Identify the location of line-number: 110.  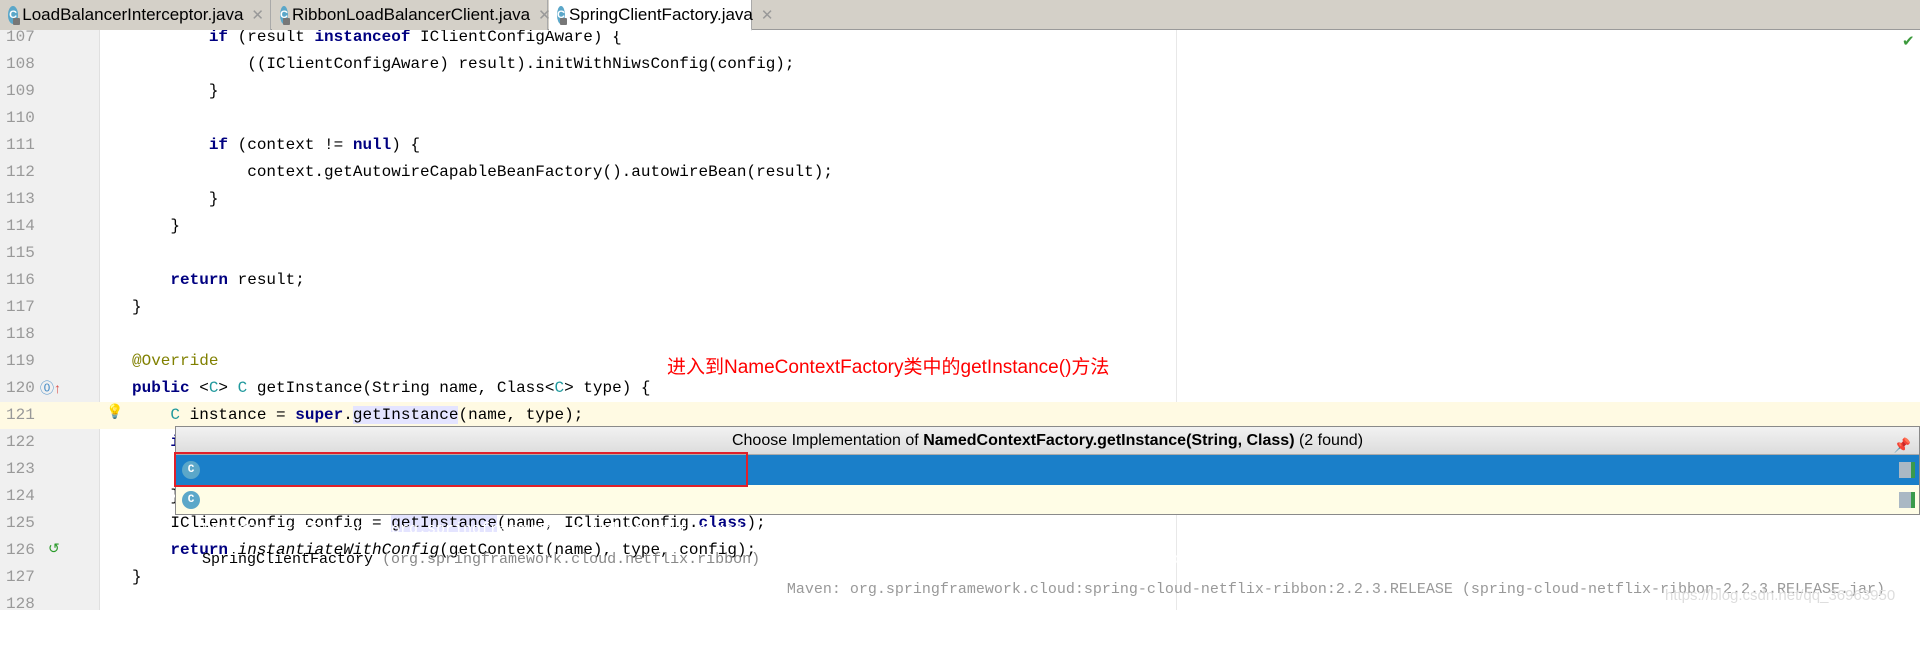
(20, 118).